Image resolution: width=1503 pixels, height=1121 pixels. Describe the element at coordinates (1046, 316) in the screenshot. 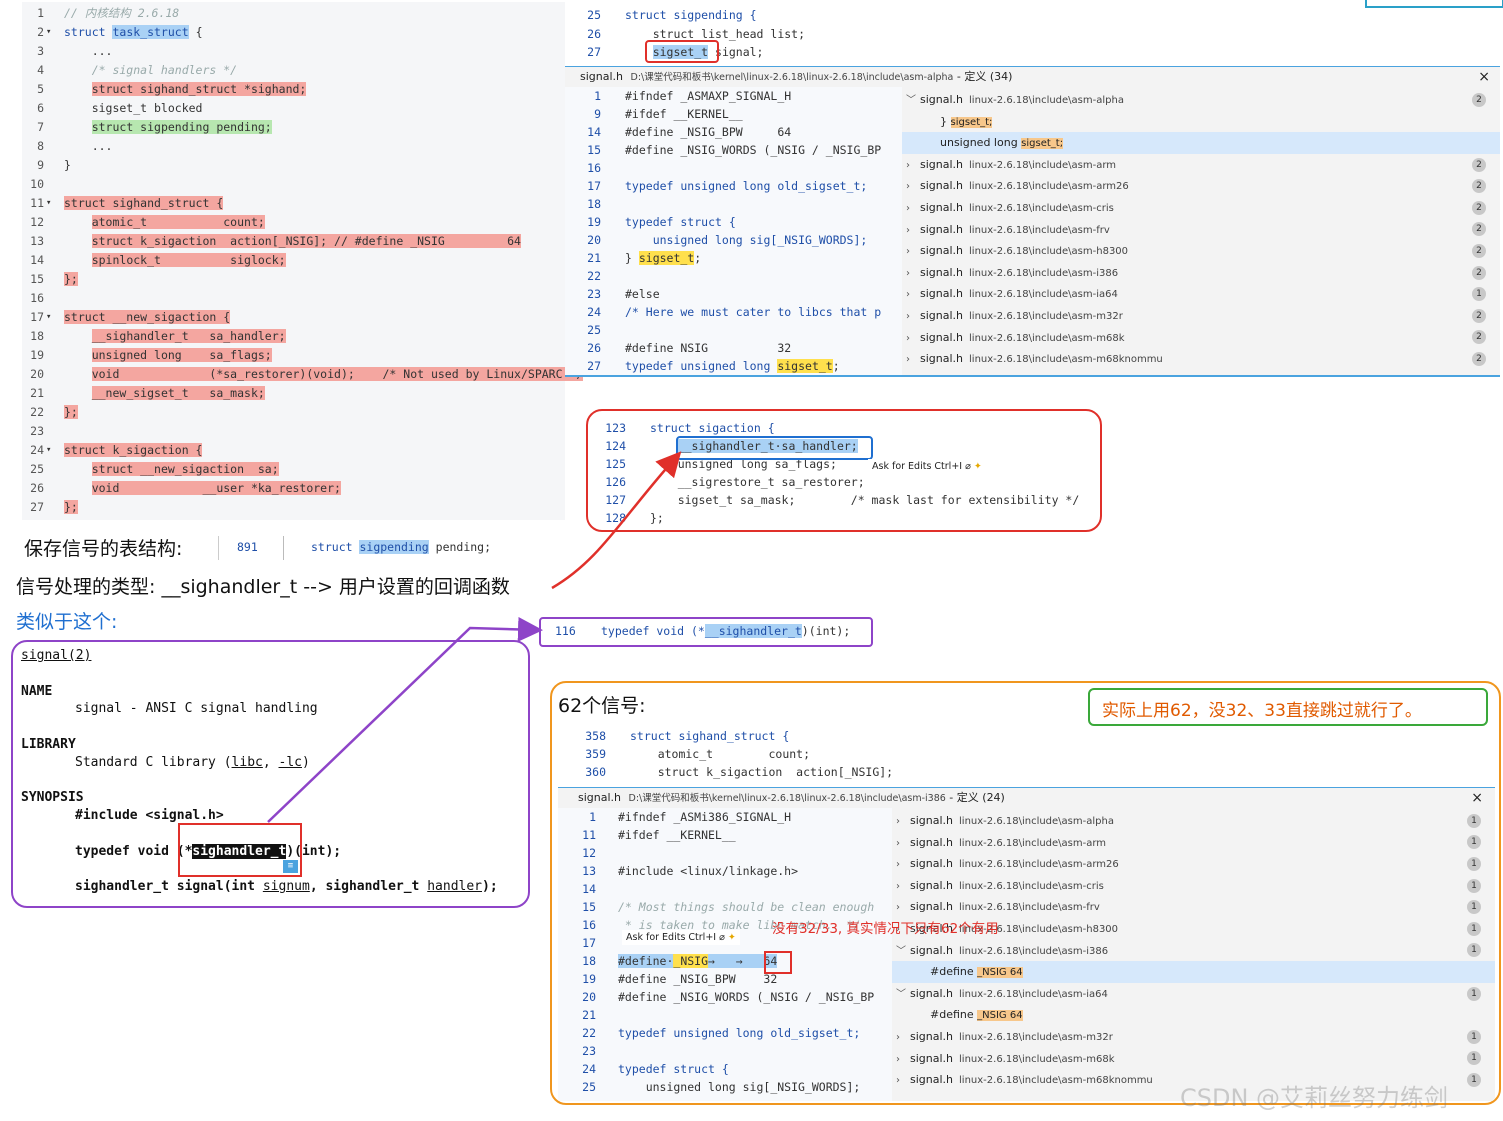

I see `peek-ref-path: linux-2.6.18\include\asm-m32r` at that location.